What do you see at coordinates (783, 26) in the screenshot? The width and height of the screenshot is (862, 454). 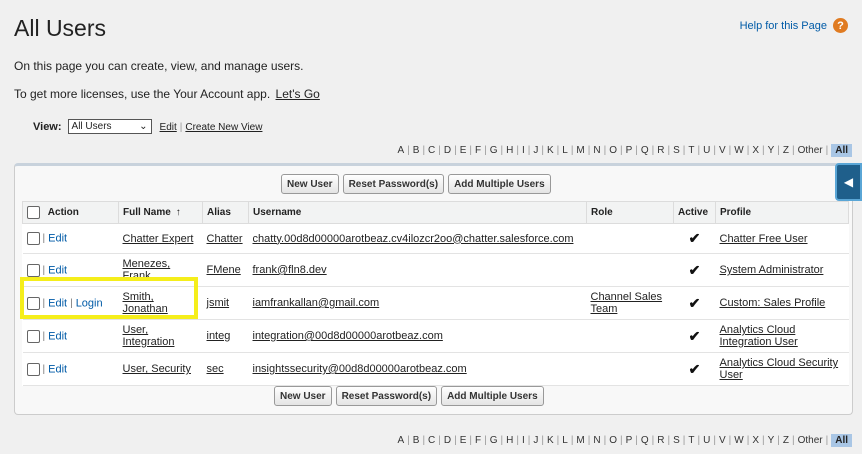 I see `help-label: Help for this Page` at bounding box center [783, 26].